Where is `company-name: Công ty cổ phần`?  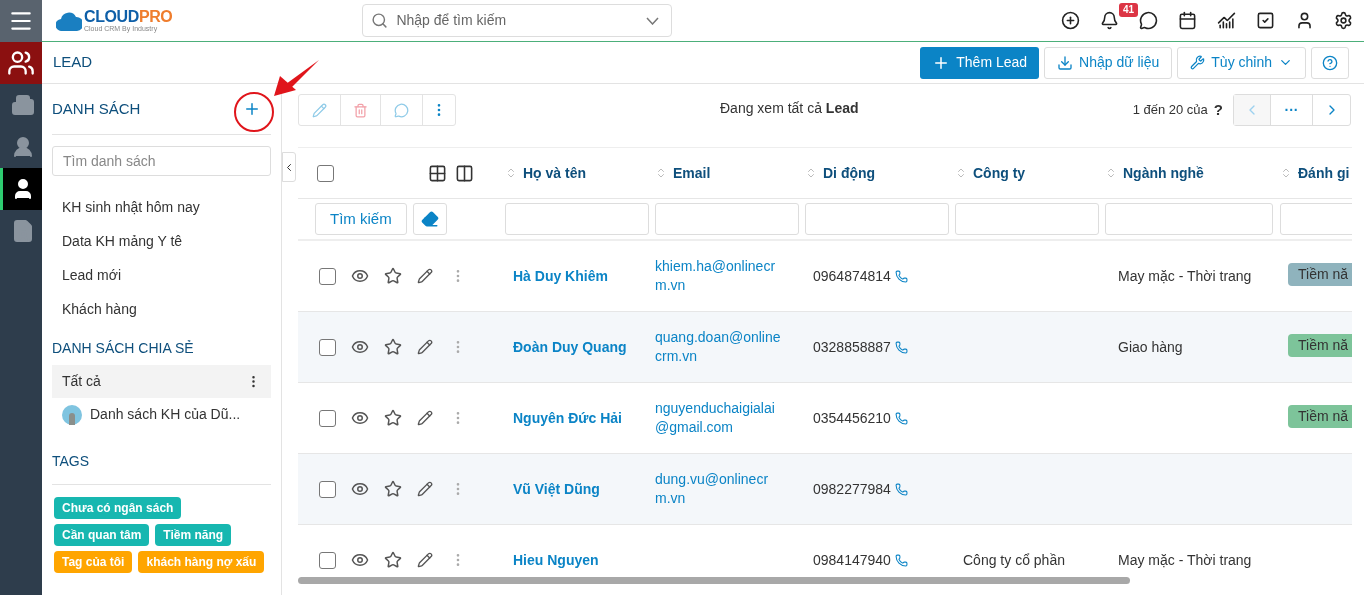 company-name: Công ty cổ phần is located at coordinates (1014, 559).